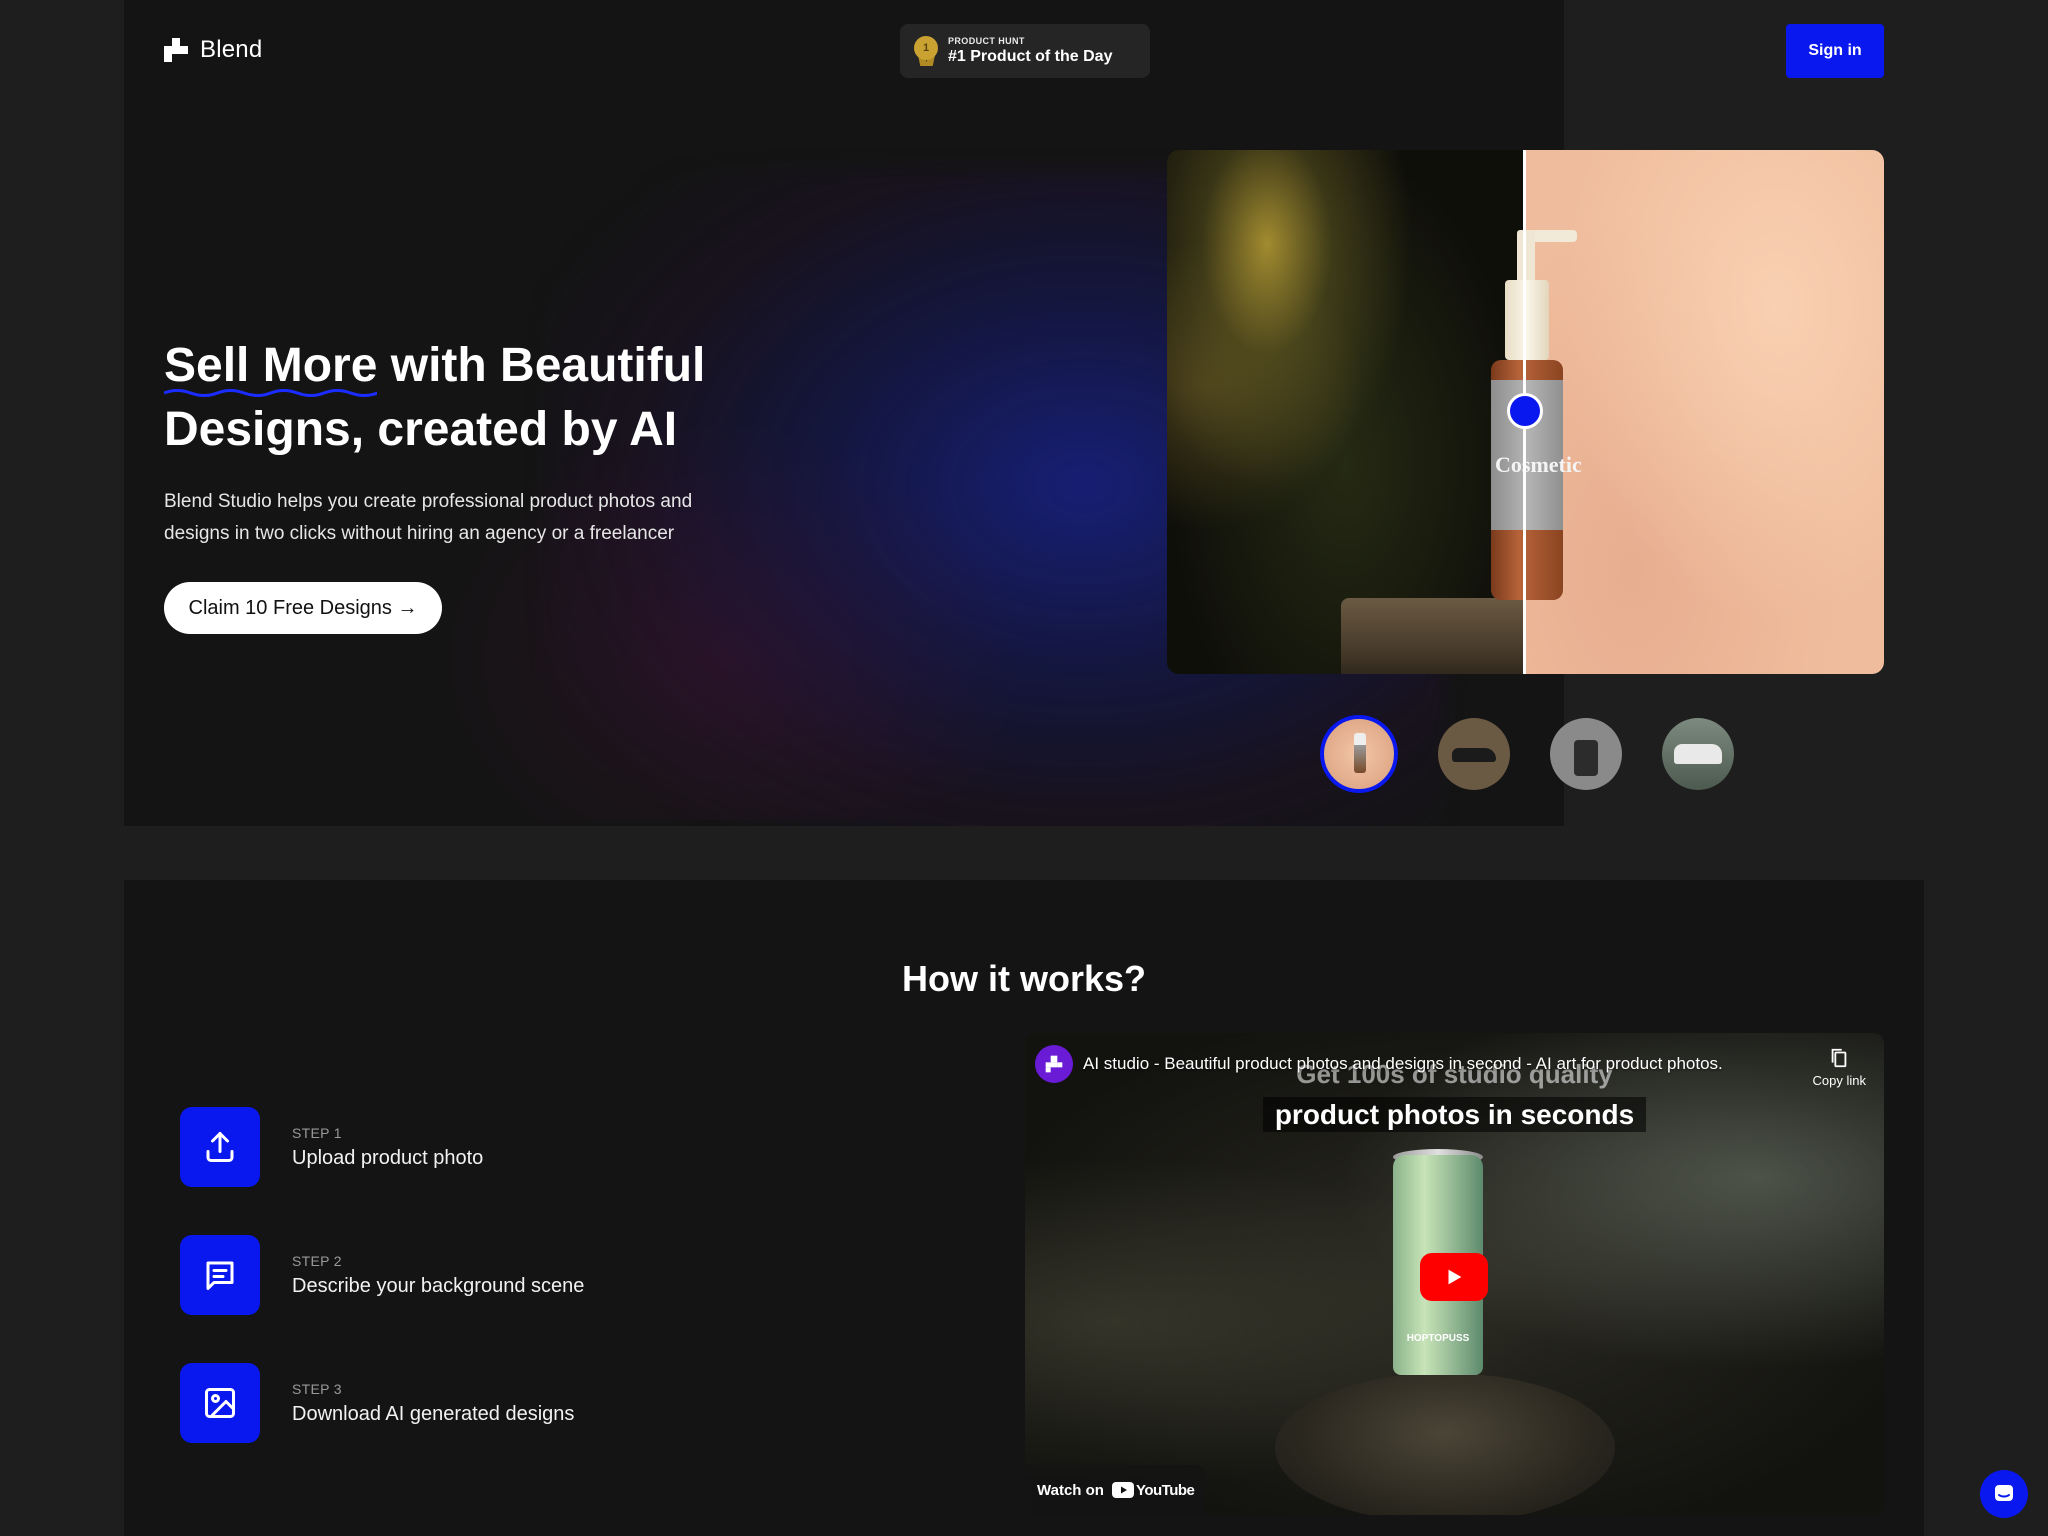 This screenshot has height=1536, width=2048. Describe the element at coordinates (271, 368) in the screenshot. I see `hero-title-highlight: Sell More` at that location.